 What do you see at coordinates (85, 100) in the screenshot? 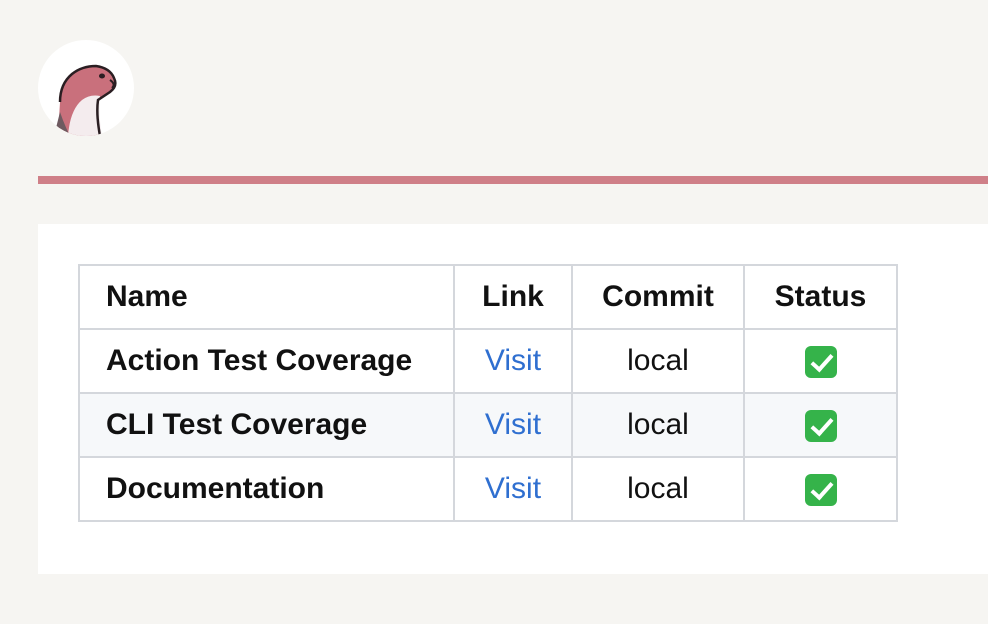
I see `otter-mascot-icon` at bounding box center [85, 100].